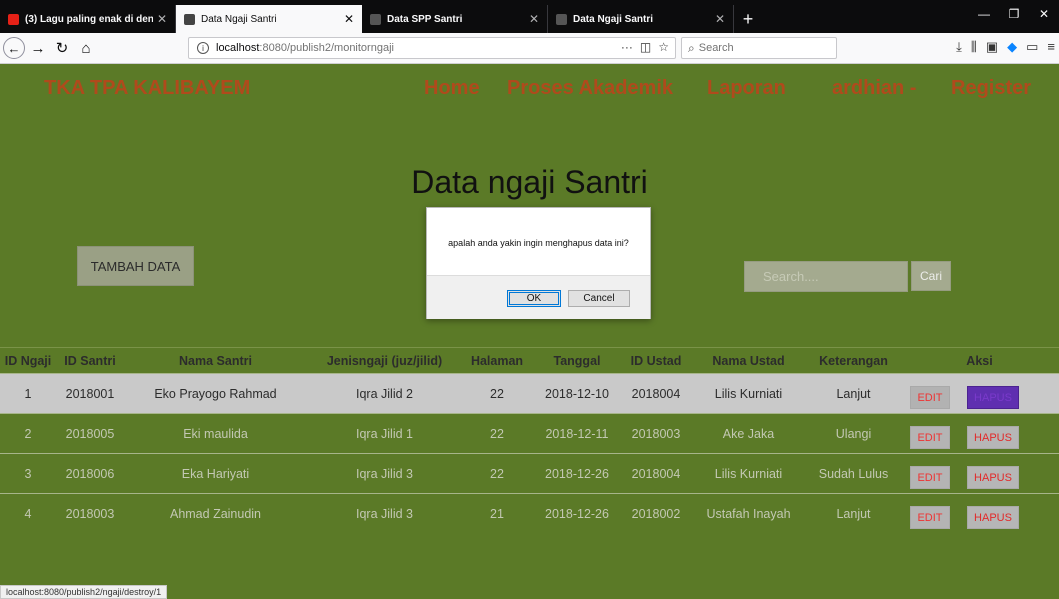 The image size is (1059, 599). Describe the element at coordinates (974, 47) in the screenshot. I see `library-icon: ⫼` at that location.